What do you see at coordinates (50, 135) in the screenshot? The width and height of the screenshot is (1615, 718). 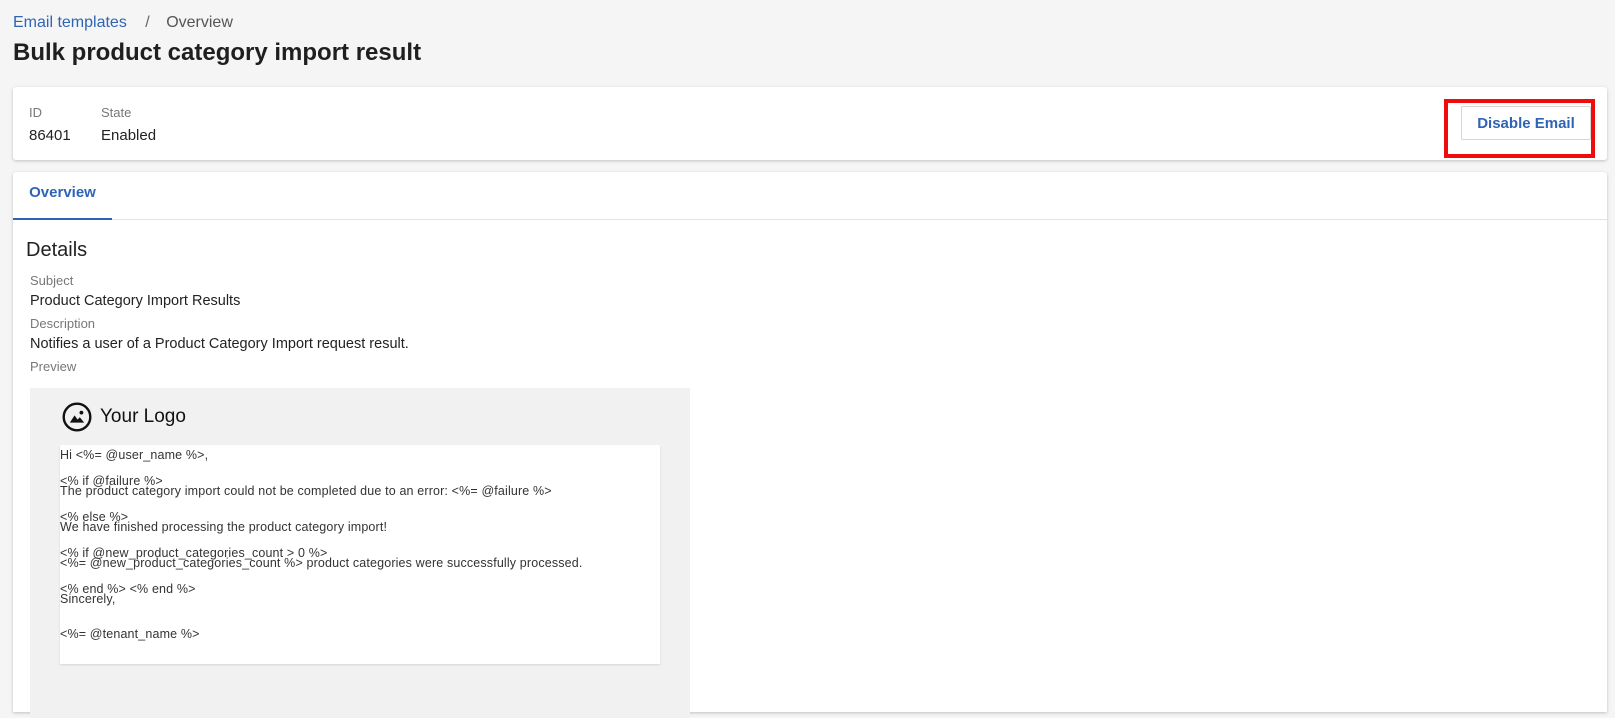 I see `id-value: 86401` at bounding box center [50, 135].